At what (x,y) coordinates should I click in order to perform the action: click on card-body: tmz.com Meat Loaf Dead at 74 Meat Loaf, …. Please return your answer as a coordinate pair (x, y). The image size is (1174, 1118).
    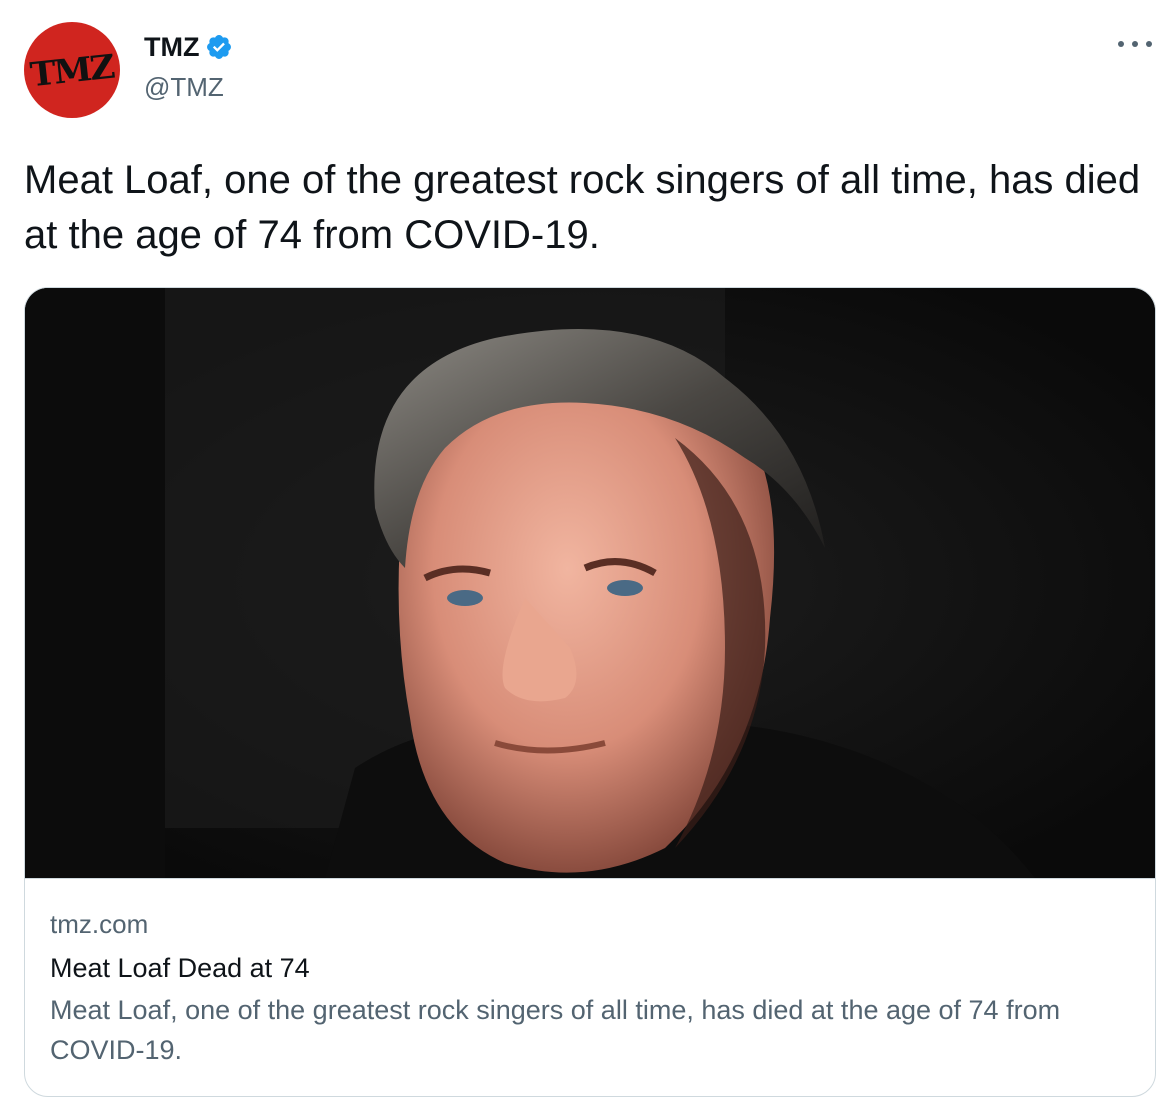
    Looking at the image, I should click on (592, 988).